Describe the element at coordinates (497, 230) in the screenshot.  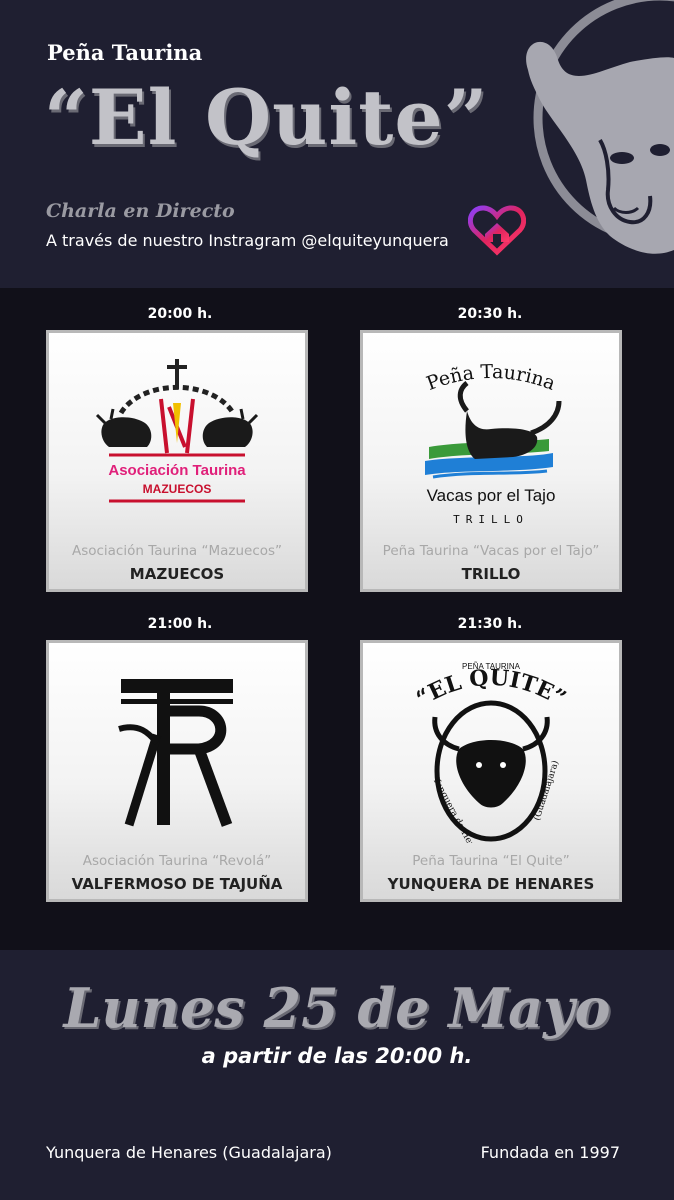
I see `instagram-live-icon` at that location.